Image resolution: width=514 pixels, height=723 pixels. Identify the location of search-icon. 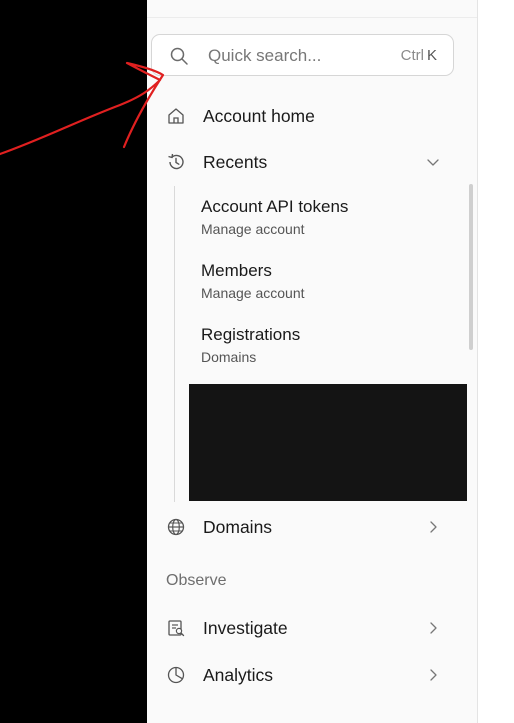
(179, 56).